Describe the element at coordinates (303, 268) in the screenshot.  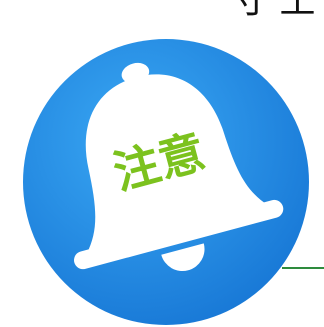
I see `accent-line` at that location.